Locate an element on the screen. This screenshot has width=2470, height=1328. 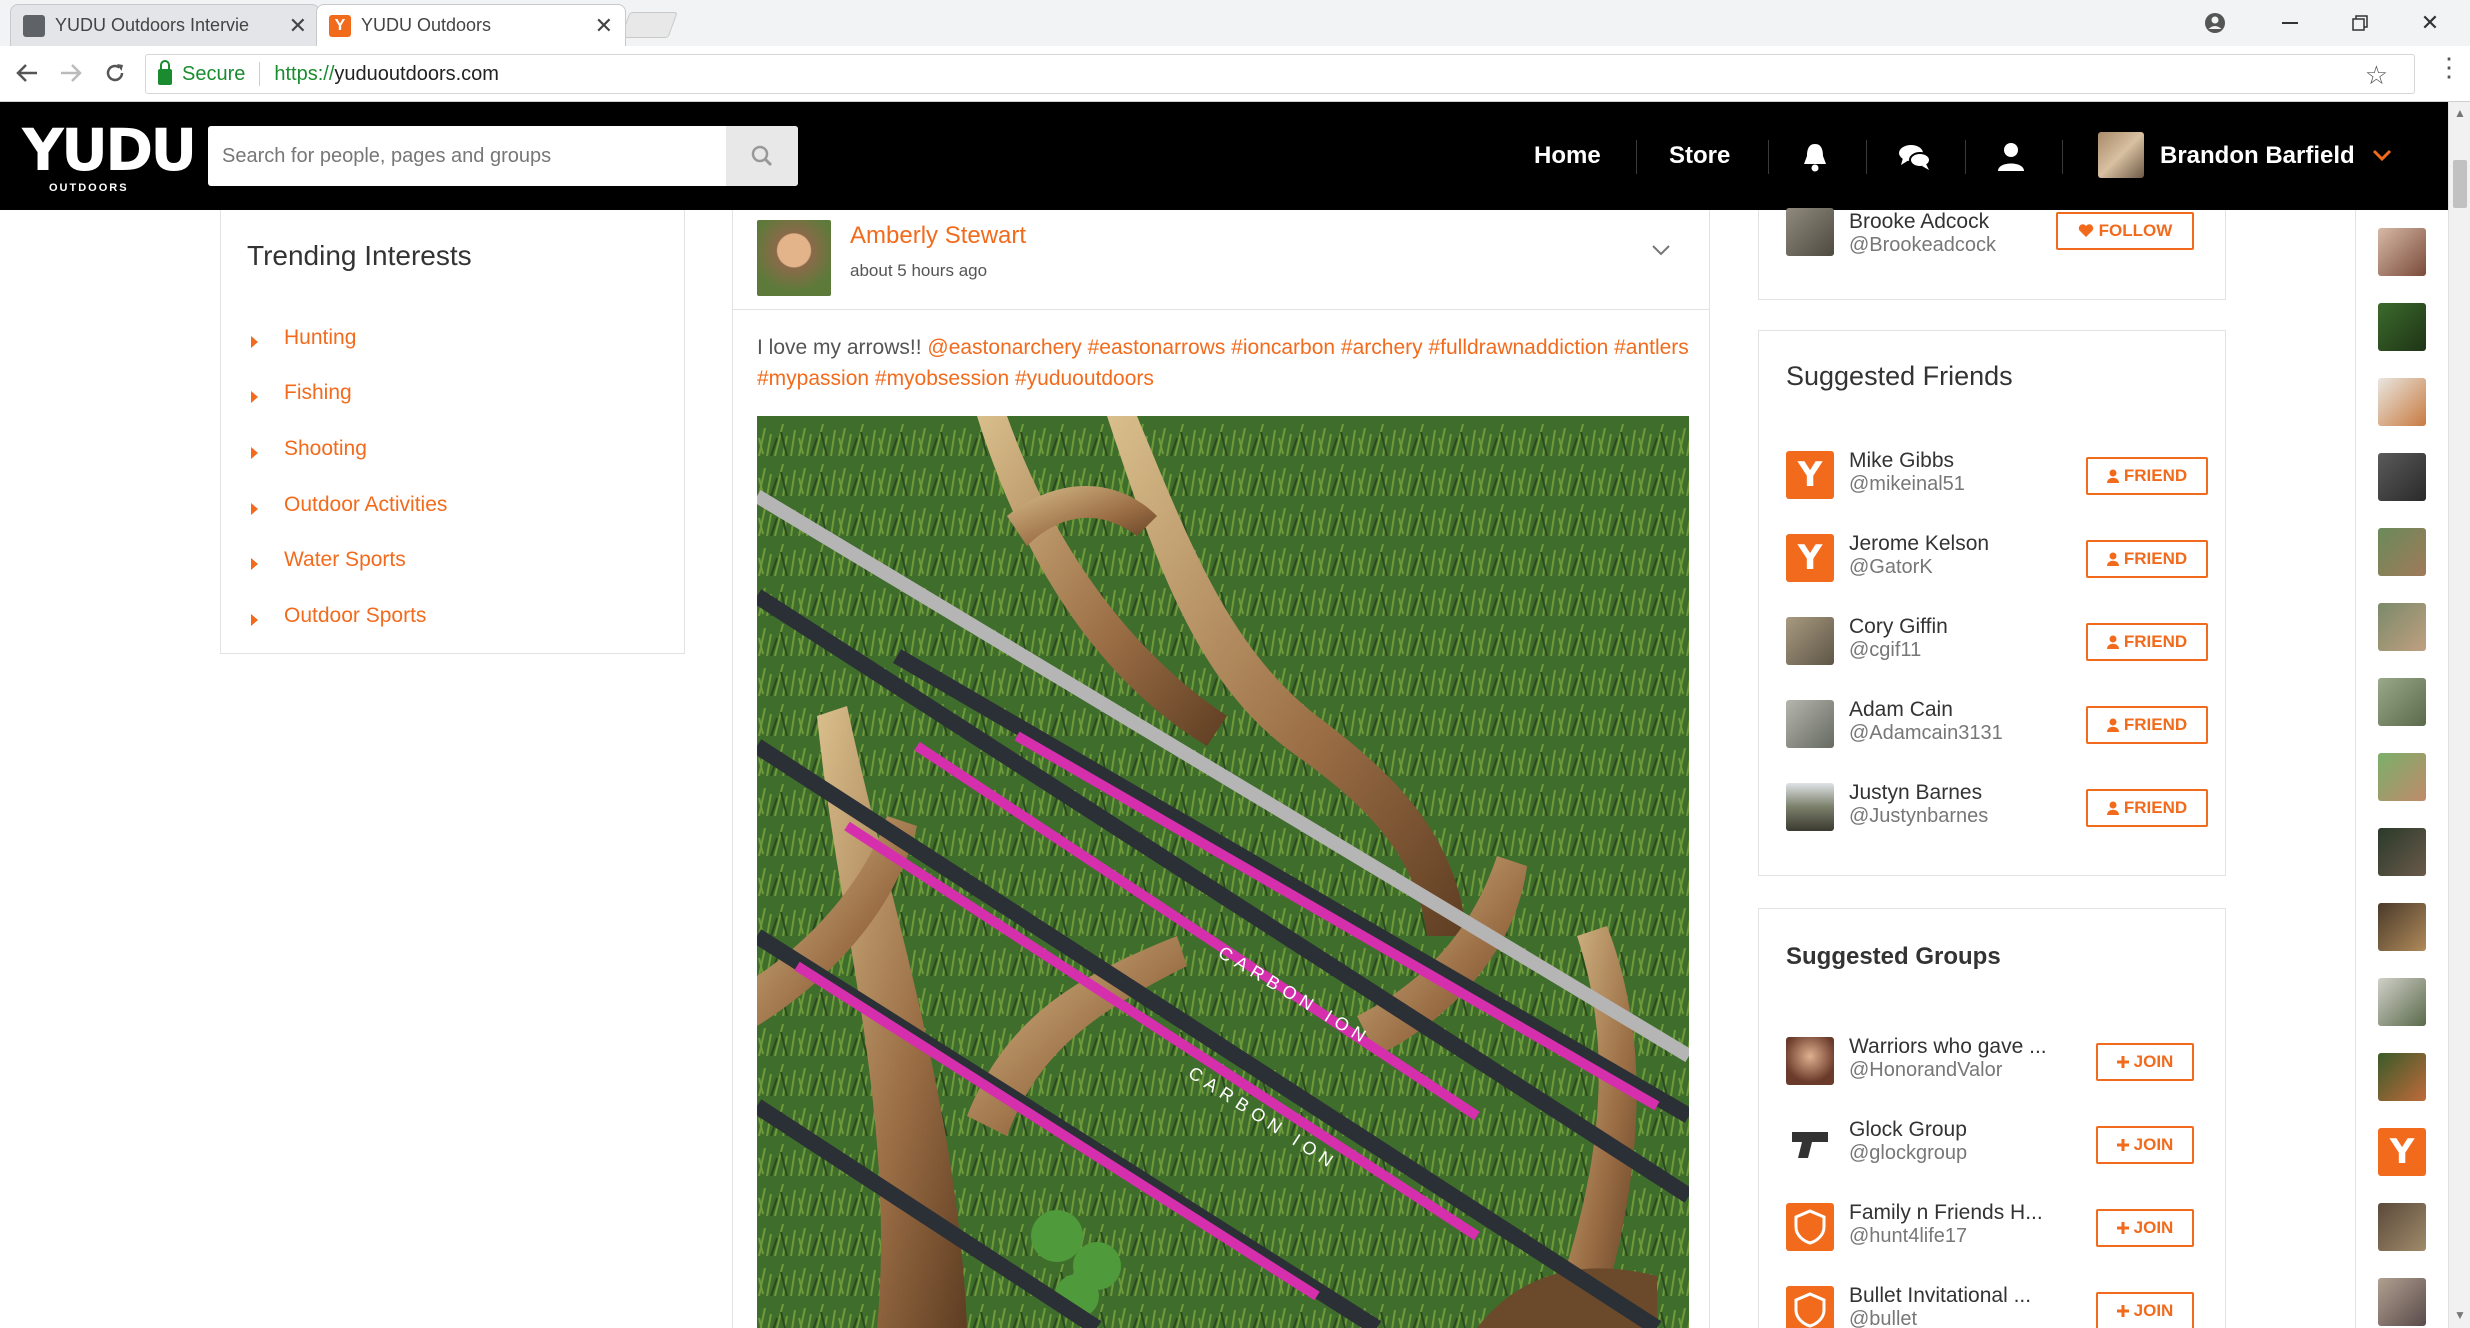
group-name: Glock Group is located at coordinates (1908, 1130).